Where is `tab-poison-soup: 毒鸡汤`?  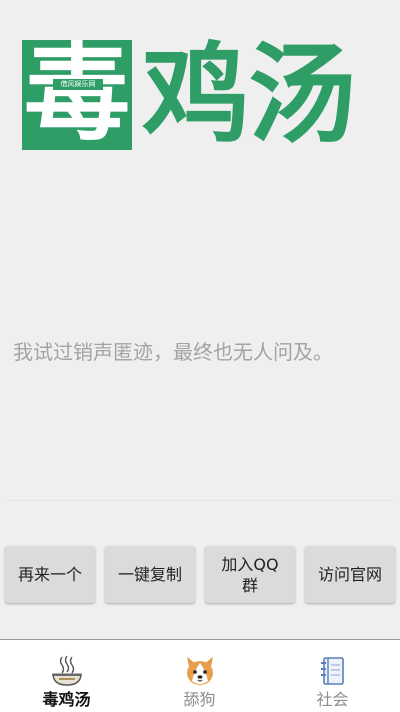 tab-poison-soup: 毒鸡汤 is located at coordinates (66, 676).